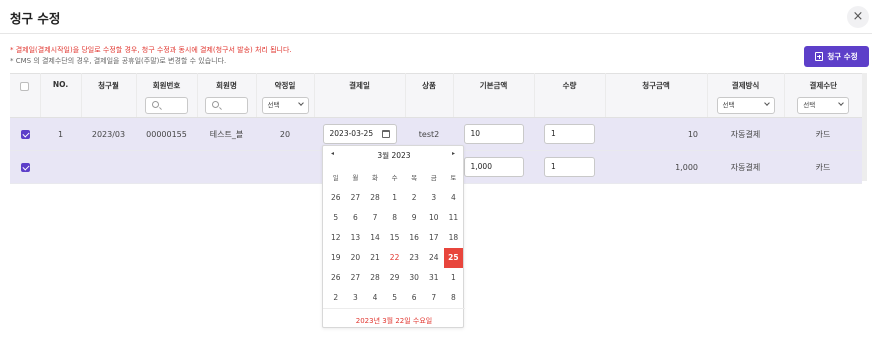  I want to click on cell-member-name, so click(226, 167).